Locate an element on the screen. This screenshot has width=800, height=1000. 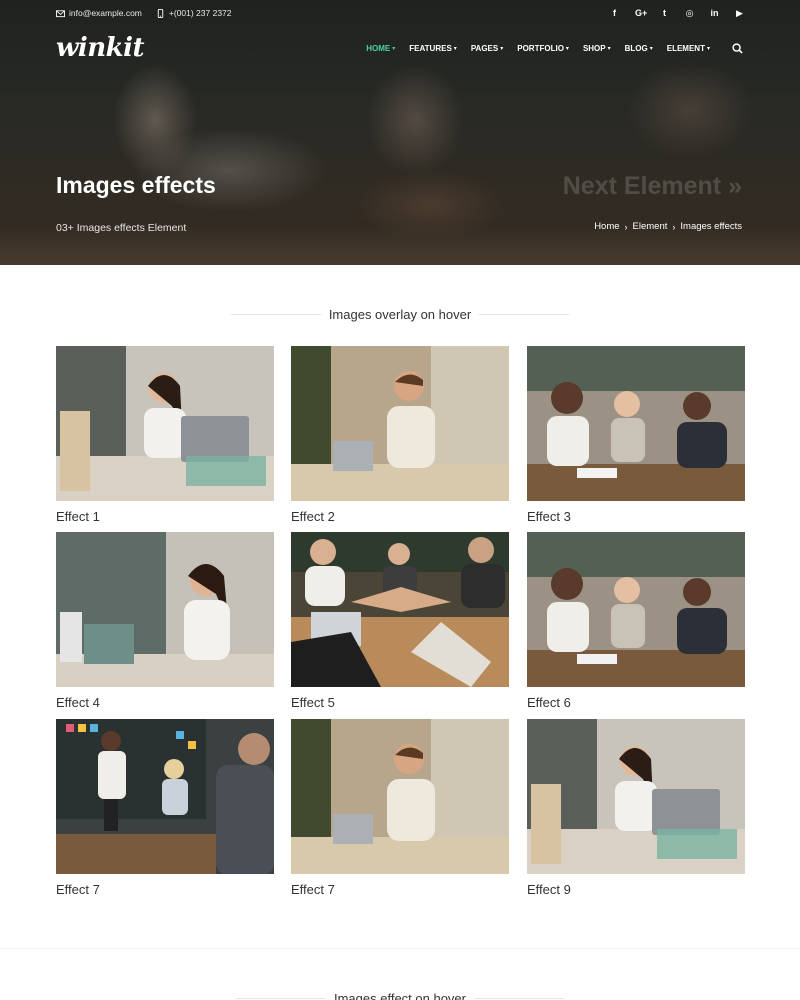
effect-card: Effect 9 is located at coordinates (636, 808).